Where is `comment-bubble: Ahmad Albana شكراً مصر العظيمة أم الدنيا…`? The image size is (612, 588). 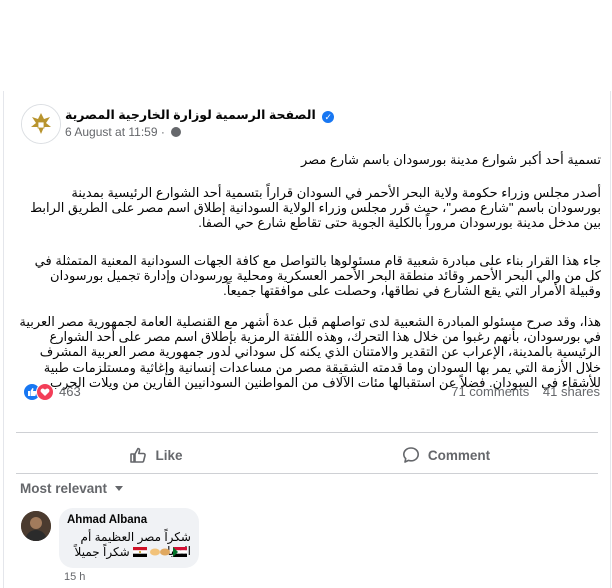
comment-bubble: Ahmad Albana شكراً مصر العظيمة أم الدنيا… is located at coordinates (129, 538).